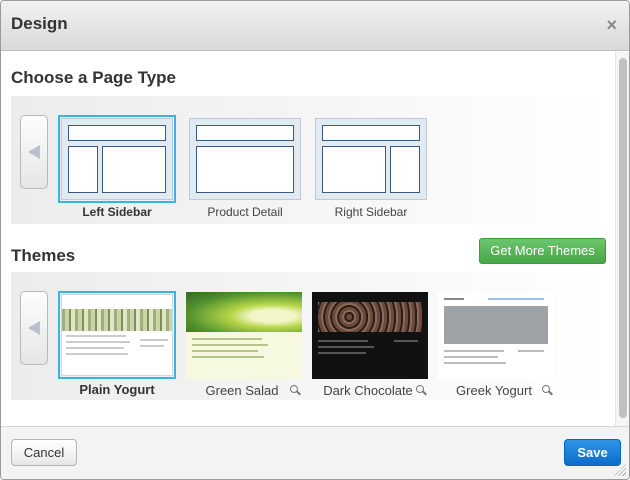 The height and width of the screenshot is (480, 630). Describe the element at coordinates (315, 26) in the screenshot. I see `dialog-titlebar: Design ×` at that location.